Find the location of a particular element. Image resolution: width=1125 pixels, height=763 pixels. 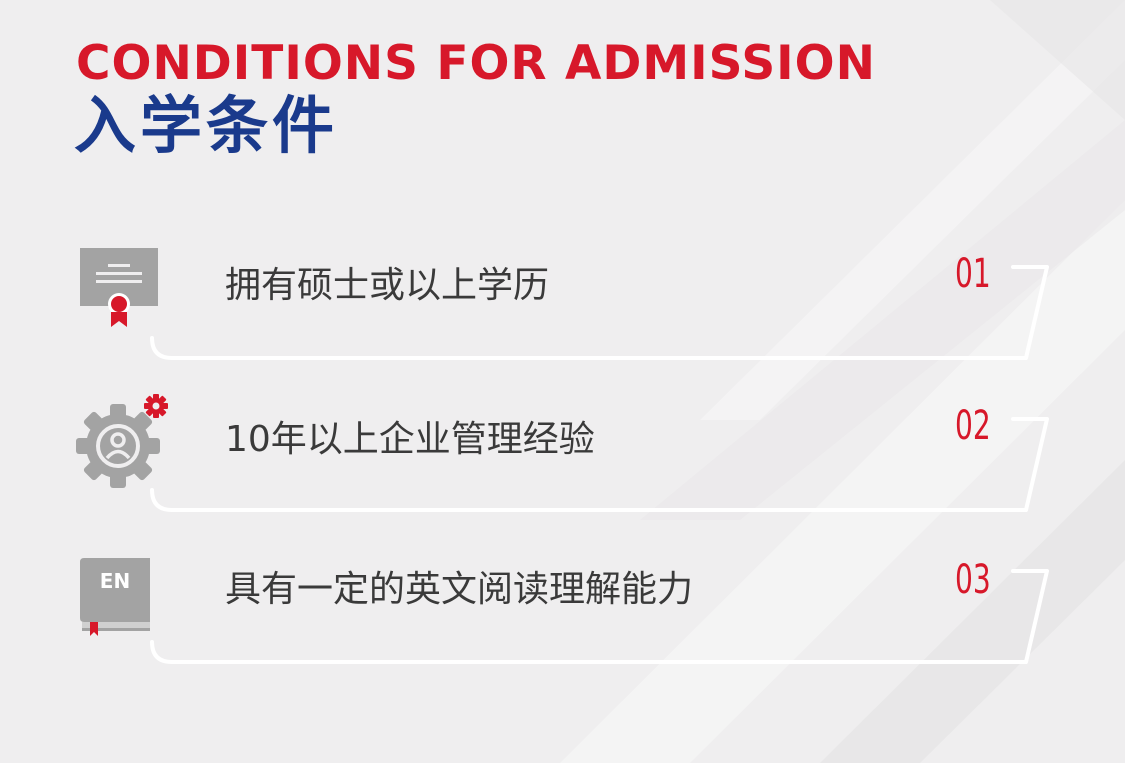

condition-text: 具有一定的英文阅读理解能力 is located at coordinates (459, 589).